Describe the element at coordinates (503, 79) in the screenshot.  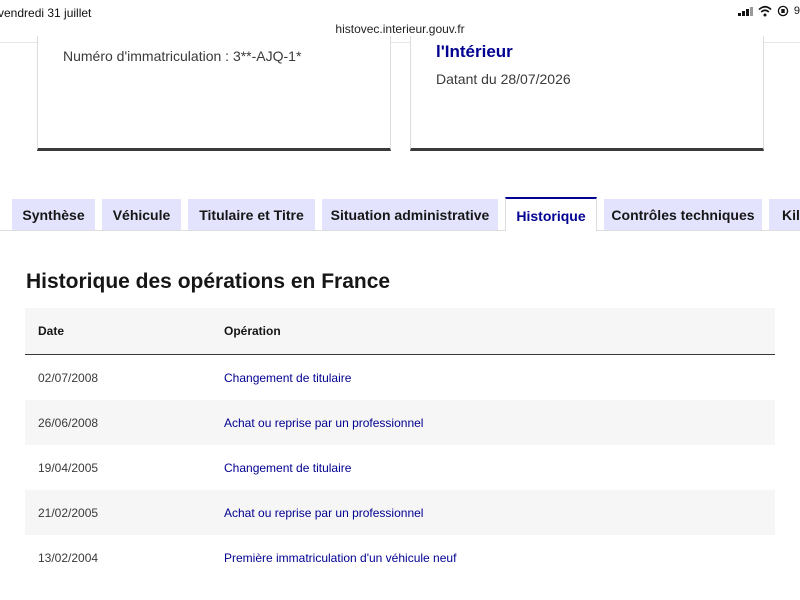
I see `report-date: Datant du 28/07/2026` at that location.